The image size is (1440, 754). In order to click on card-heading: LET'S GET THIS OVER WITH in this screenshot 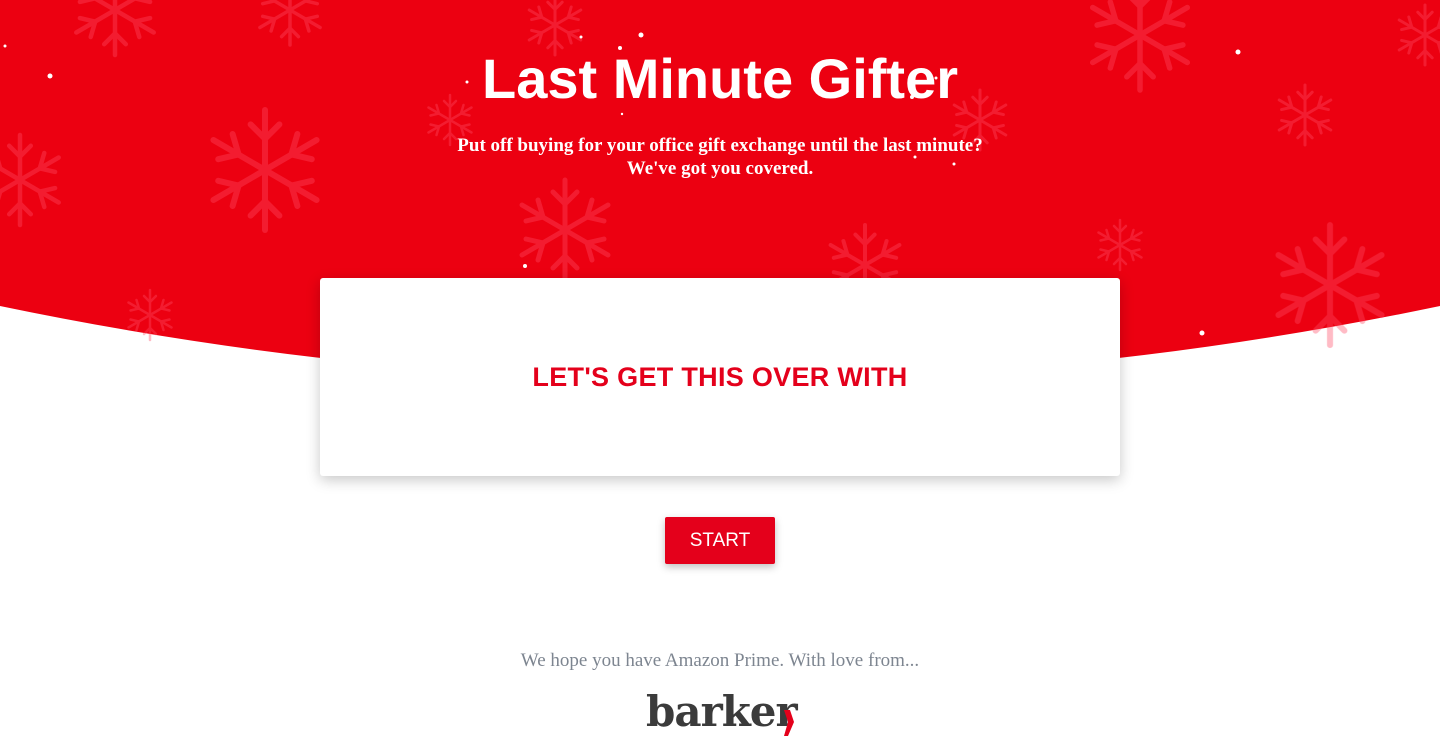, I will do `click(720, 376)`.